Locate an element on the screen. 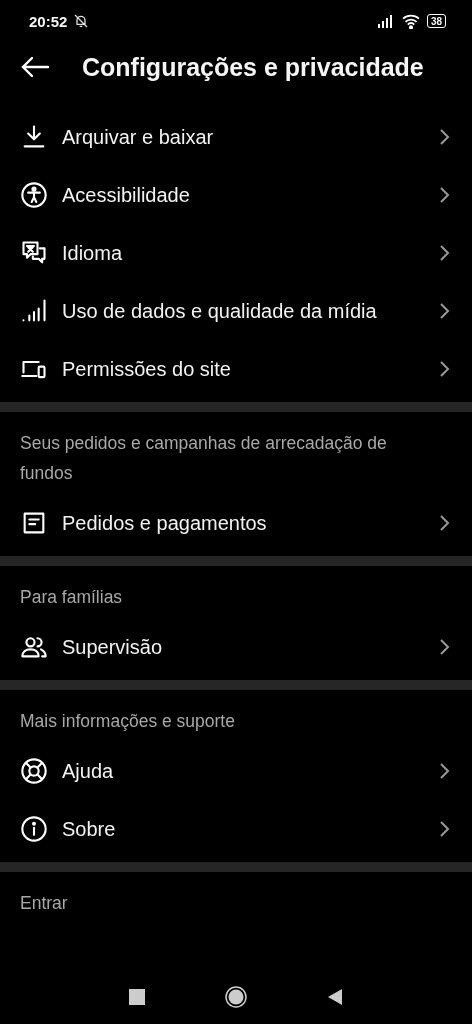 The height and width of the screenshot is (1024, 472). muted-bell-icon is located at coordinates (81, 21).